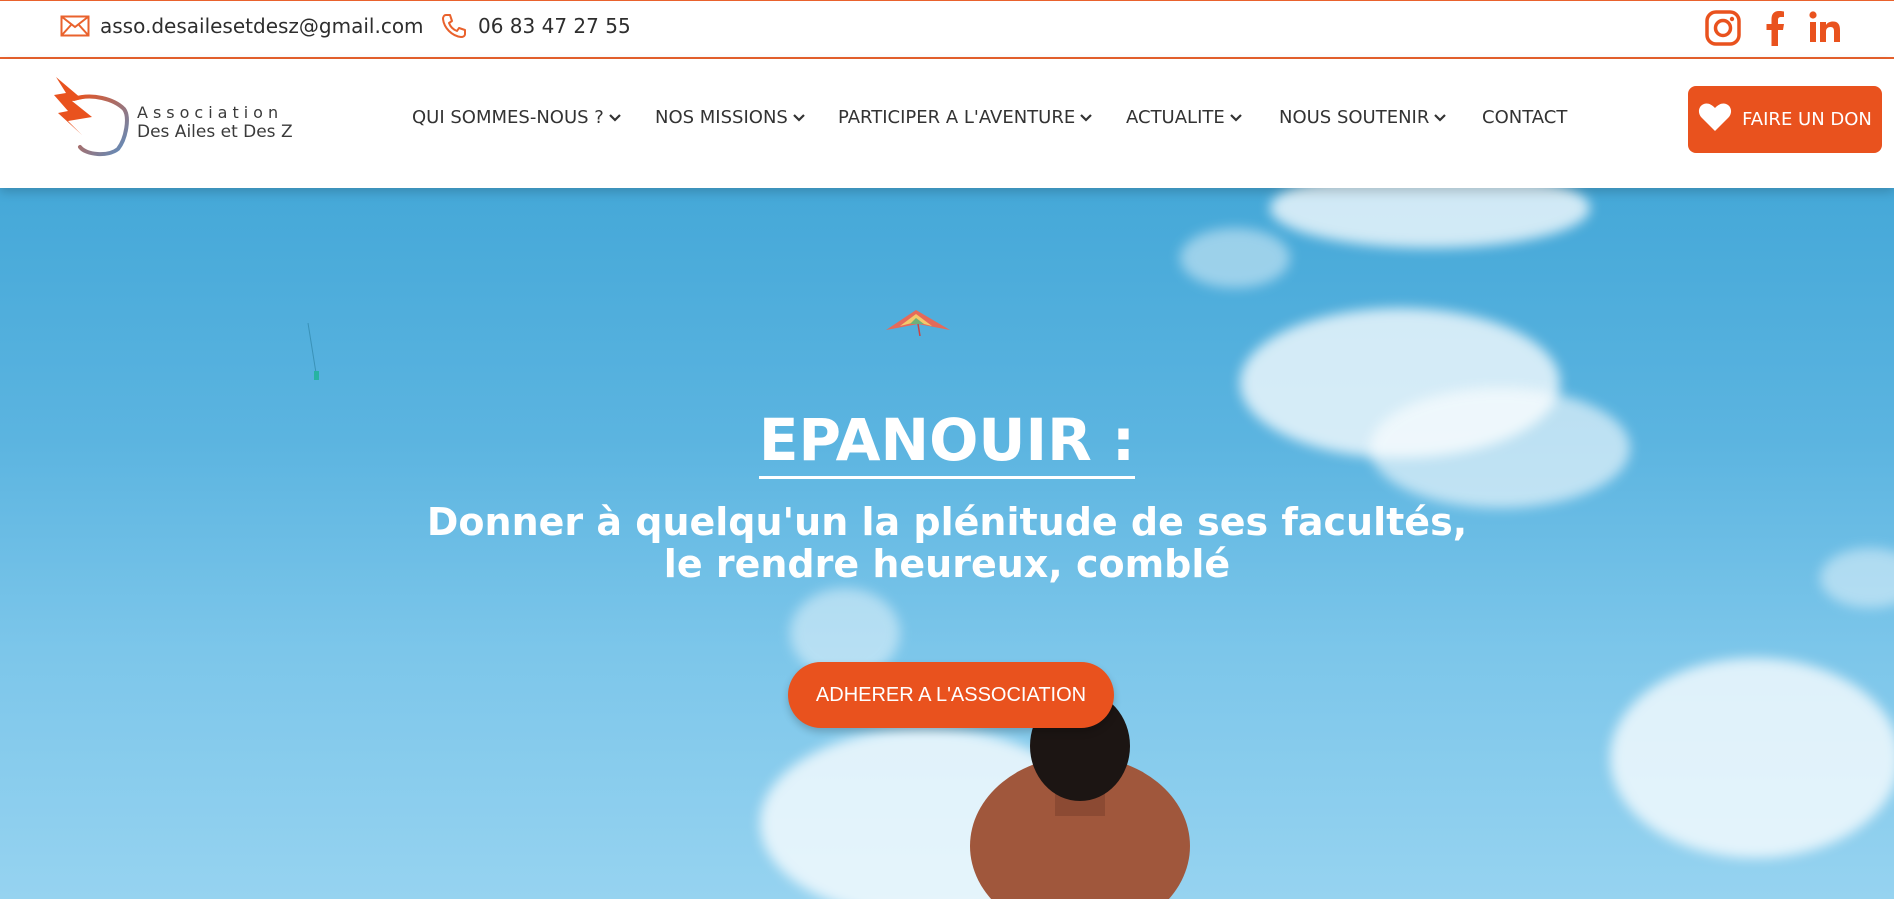 Image resolution: width=1894 pixels, height=899 pixels. I want to click on email-link: asso.desailesetdesz@gmail.com, so click(242, 26).